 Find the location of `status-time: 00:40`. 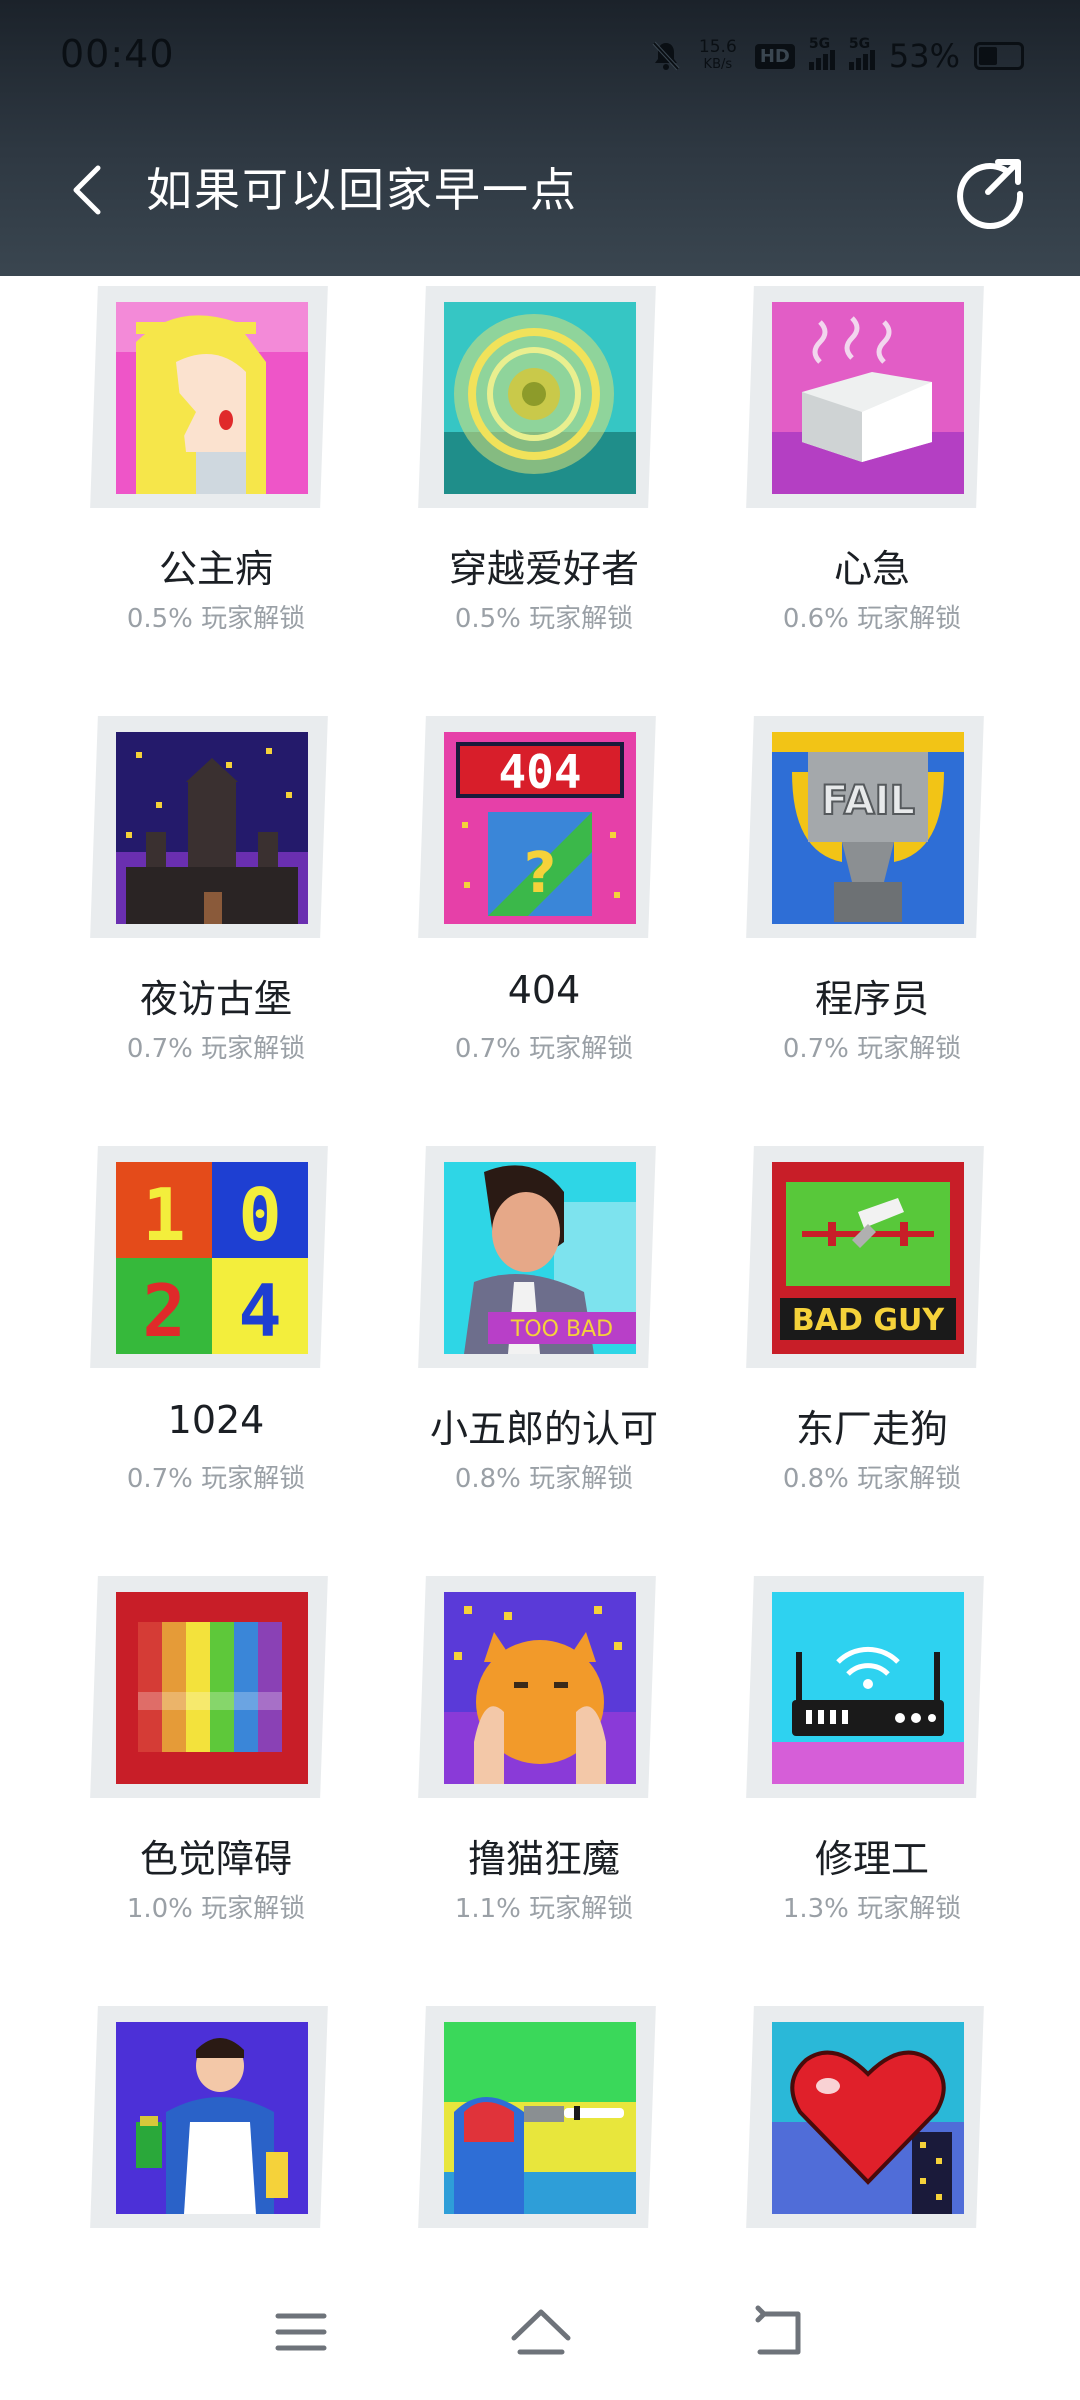

status-time: 00:40 is located at coordinates (117, 54).